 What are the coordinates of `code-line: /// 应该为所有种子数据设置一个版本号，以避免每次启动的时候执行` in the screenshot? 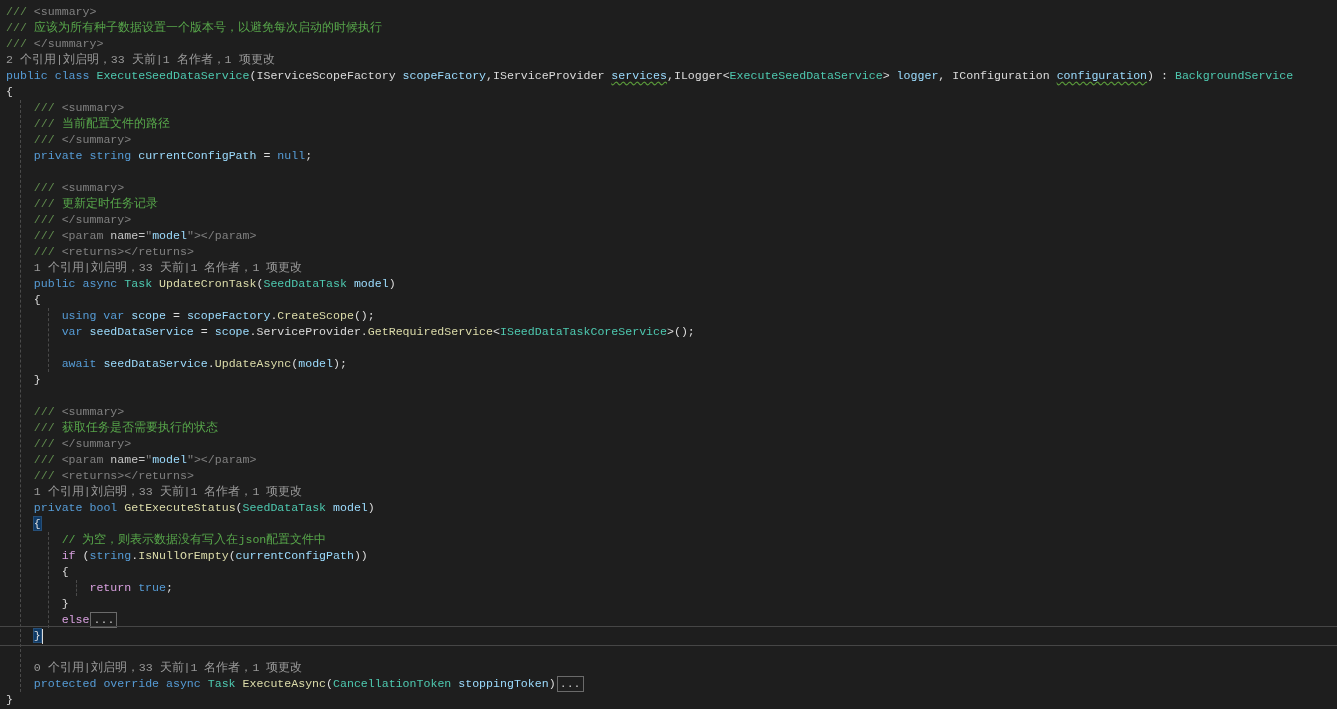 It's located at (194, 28).